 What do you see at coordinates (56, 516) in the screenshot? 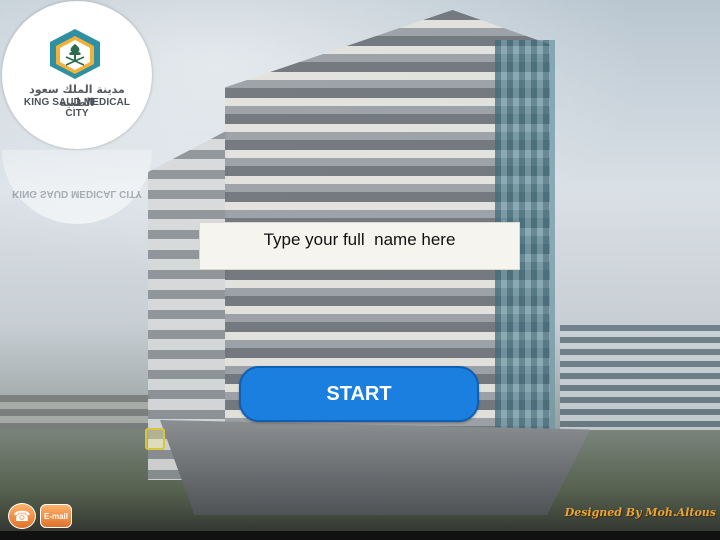
I see `email-button: E-mail` at bounding box center [56, 516].